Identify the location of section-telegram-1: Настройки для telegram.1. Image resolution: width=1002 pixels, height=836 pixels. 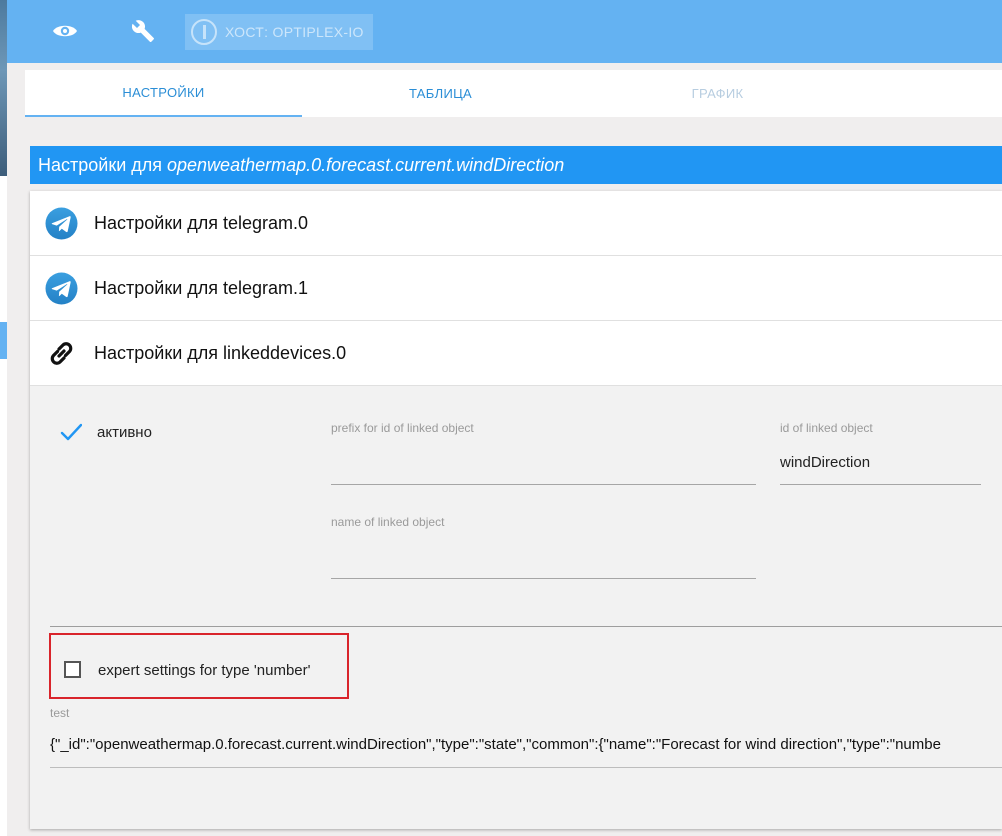
(516, 288).